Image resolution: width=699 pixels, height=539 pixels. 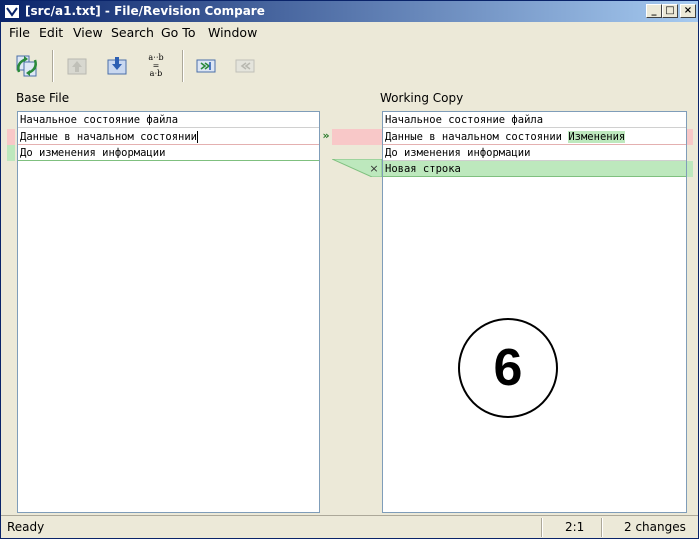 I want to click on working-line-3: До изменения информации, so click(x=534, y=153).